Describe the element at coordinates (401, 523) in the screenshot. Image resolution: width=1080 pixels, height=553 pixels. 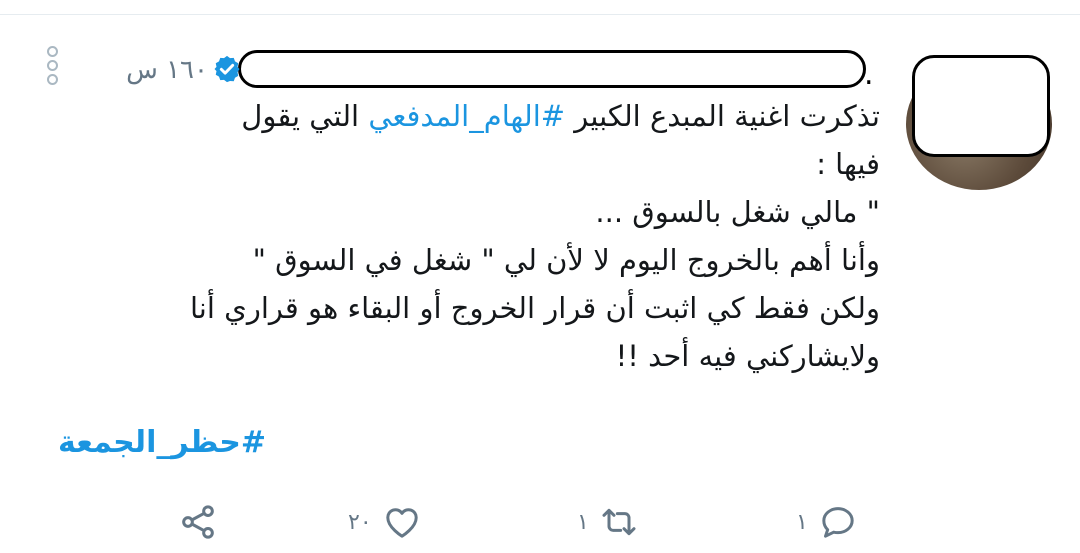
I see `like-icon` at that location.